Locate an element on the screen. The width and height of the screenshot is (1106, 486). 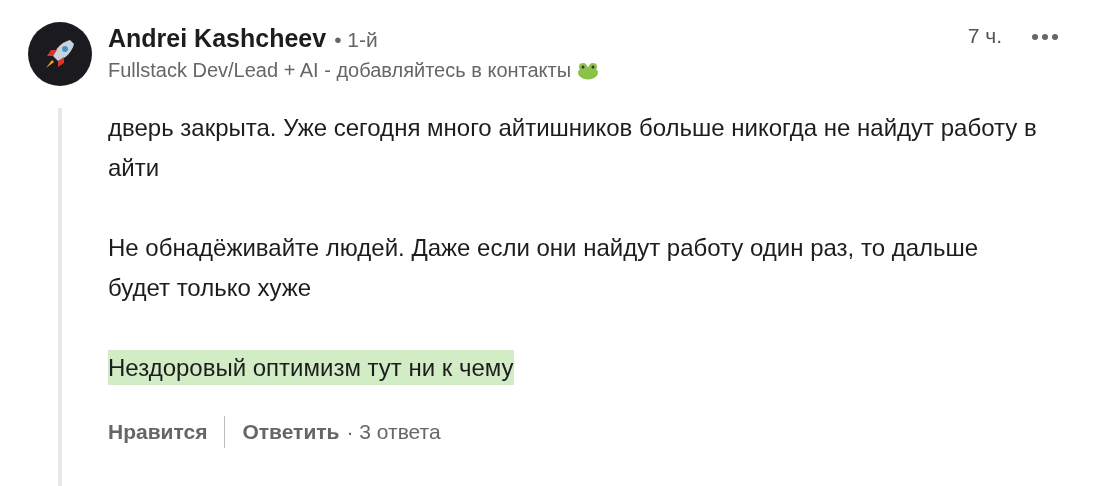
connection-degree: • 1-й is located at coordinates (356, 40).